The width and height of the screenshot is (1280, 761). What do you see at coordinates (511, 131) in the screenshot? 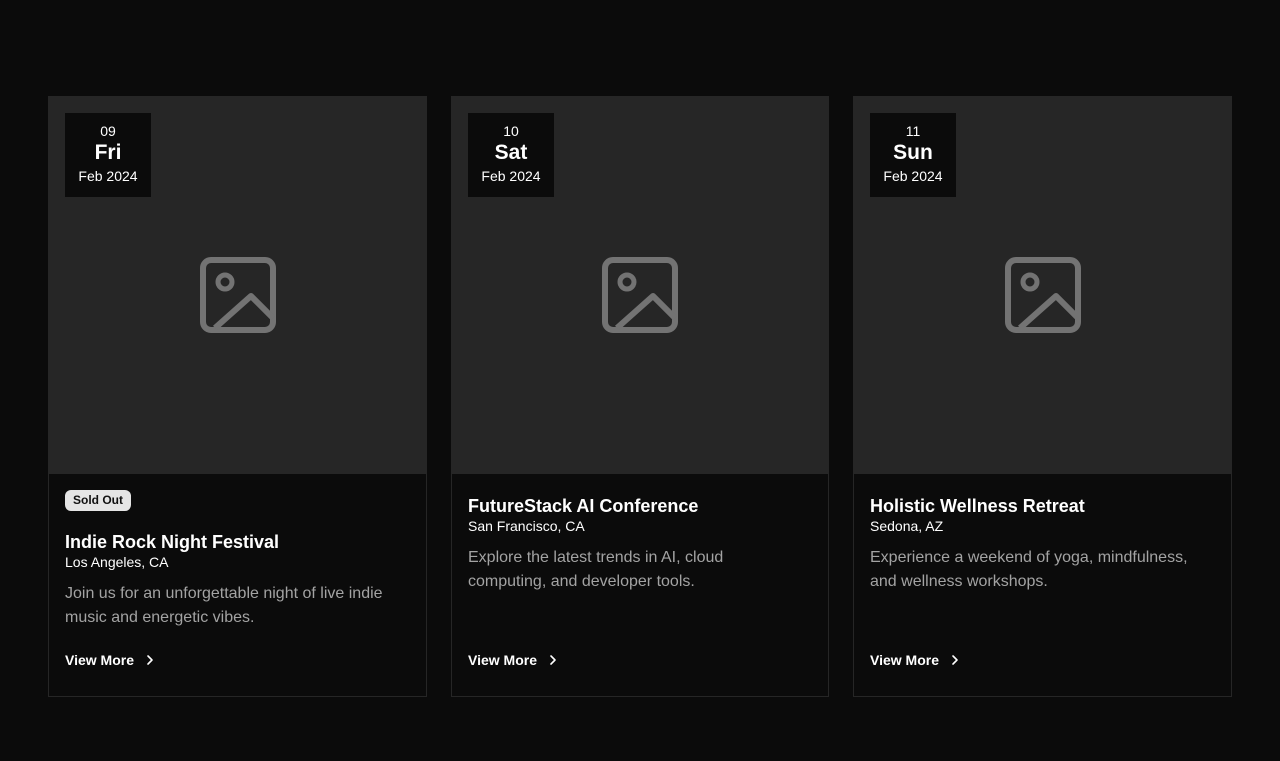
I see `date-day-number: 10` at bounding box center [511, 131].